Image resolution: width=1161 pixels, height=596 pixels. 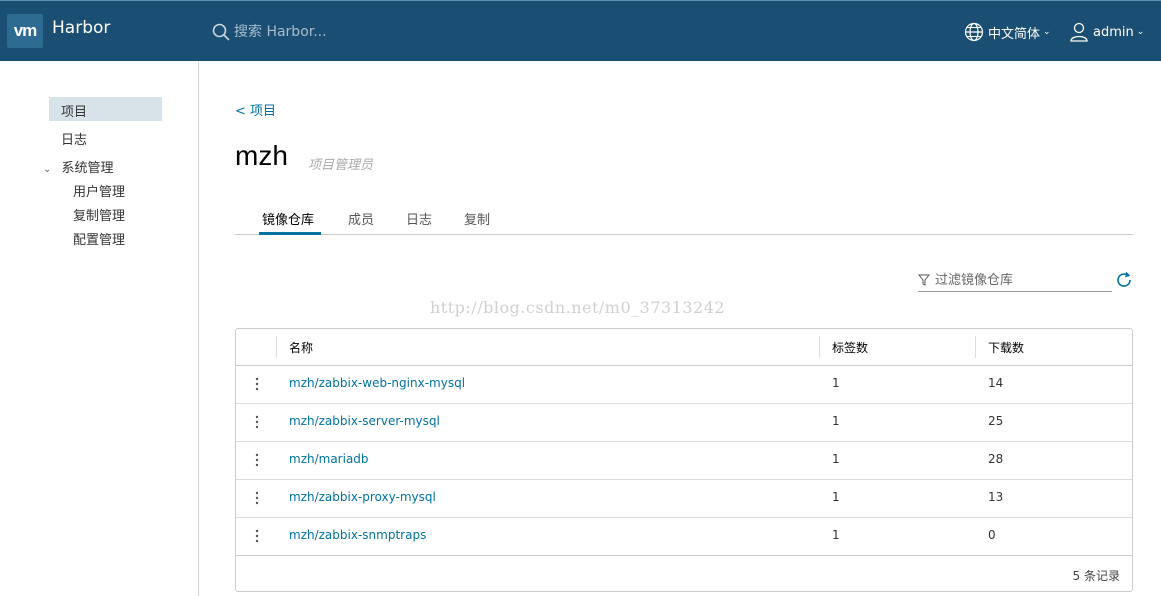 I want to click on tab-repositories: 镜像仓库, so click(x=288, y=218).